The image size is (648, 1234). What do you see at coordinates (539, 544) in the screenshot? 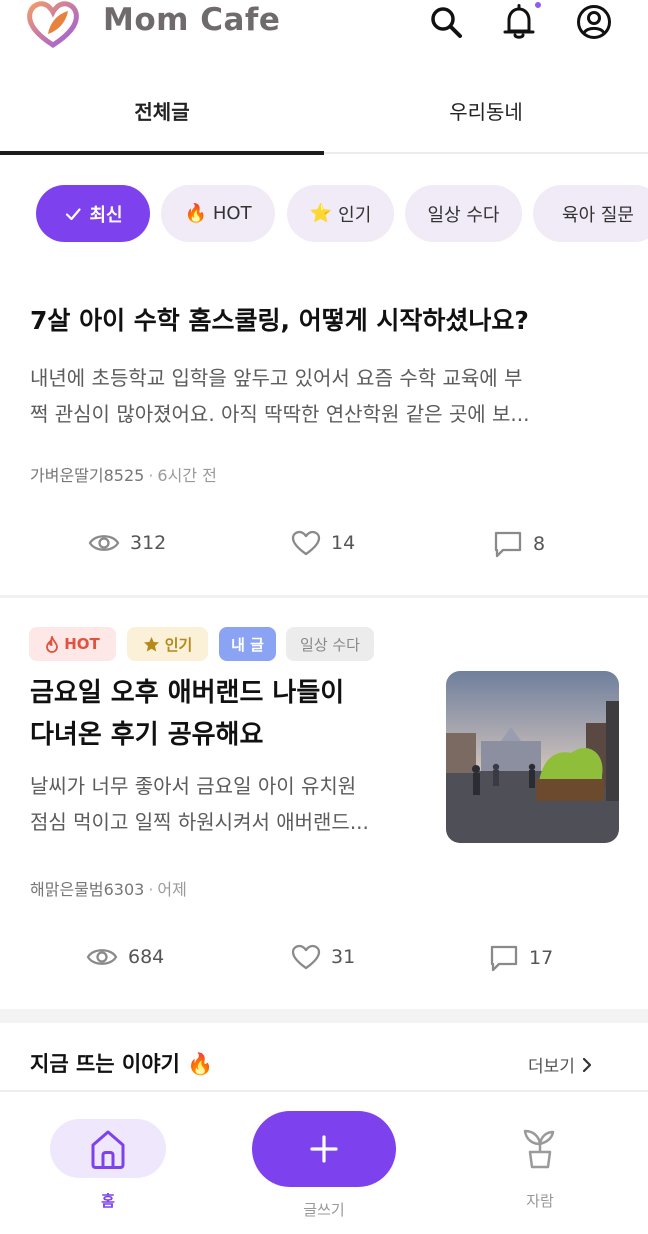
I see `comment-count: 8` at bounding box center [539, 544].